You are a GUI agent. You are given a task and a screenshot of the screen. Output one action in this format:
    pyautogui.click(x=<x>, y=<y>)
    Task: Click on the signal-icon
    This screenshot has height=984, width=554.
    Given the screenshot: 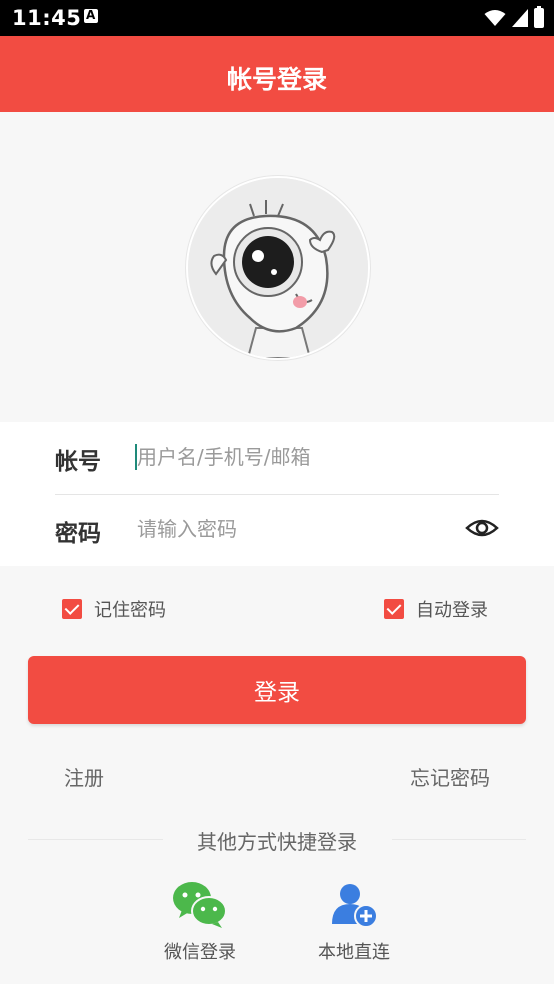 What is the action you would take?
    pyautogui.click(x=520, y=18)
    